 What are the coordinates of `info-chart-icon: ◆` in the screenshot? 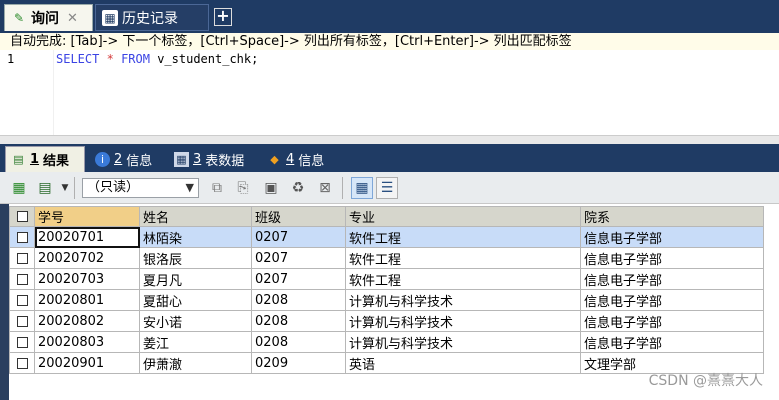 It's located at (274, 159).